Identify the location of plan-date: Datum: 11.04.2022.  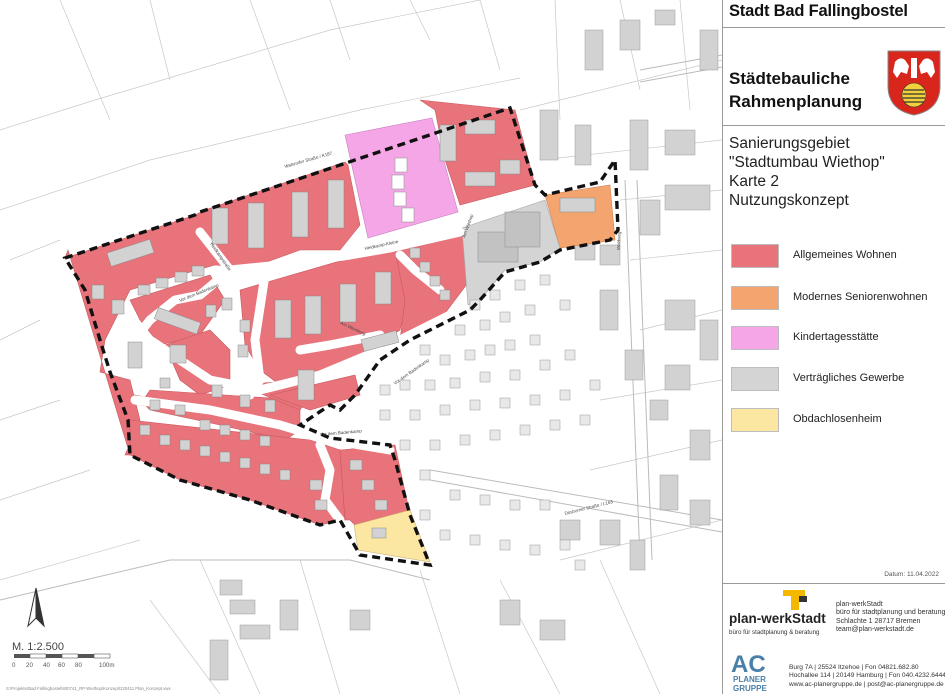
(911, 574).